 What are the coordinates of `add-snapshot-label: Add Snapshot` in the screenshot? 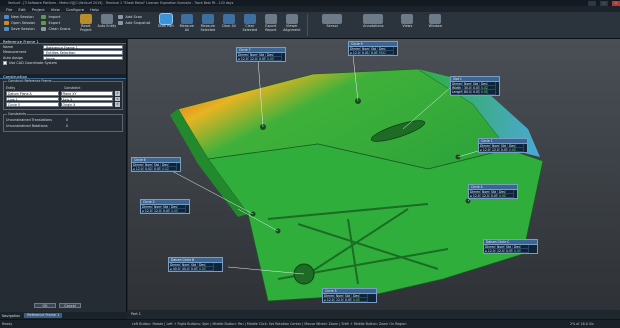 It's located at (138, 22).